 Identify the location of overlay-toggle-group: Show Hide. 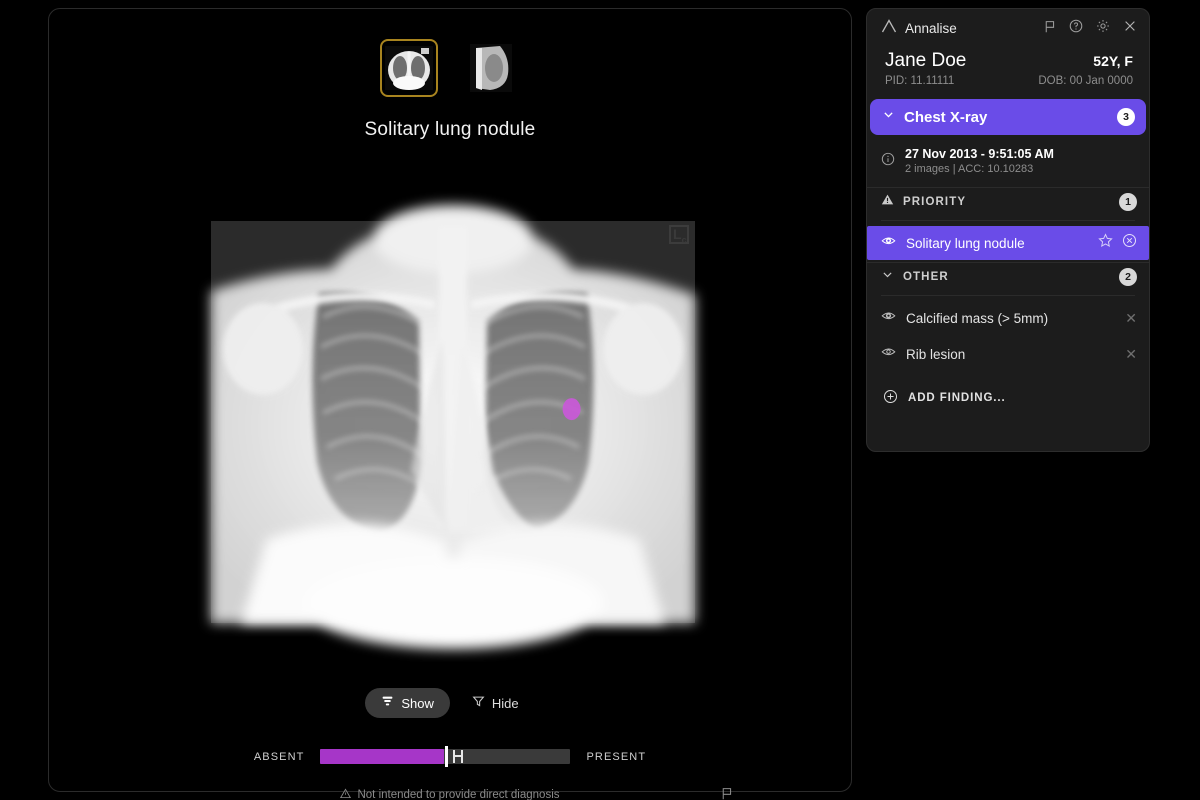
(450, 703).